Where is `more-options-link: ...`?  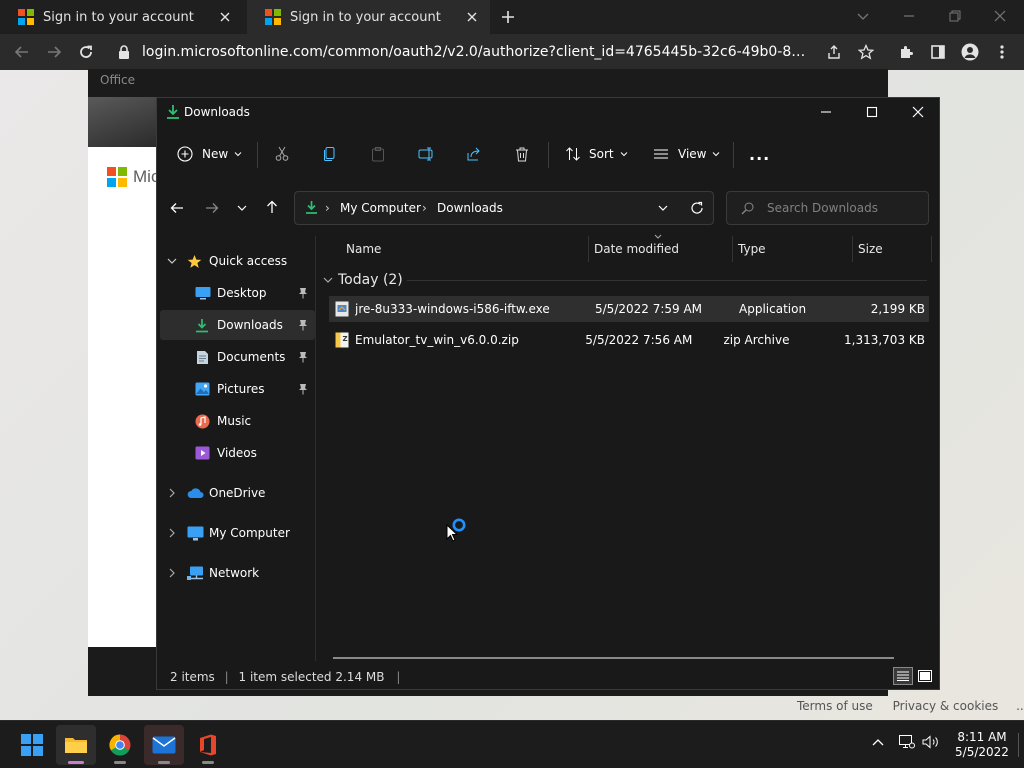
more-options-link: ... is located at coordinates (1020, 706).